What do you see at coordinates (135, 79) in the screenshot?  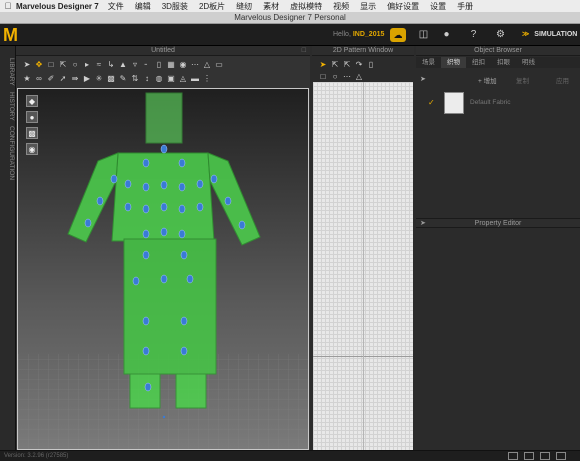 I see `arrange-icon: ⇅` at bounding box center [135, 79].